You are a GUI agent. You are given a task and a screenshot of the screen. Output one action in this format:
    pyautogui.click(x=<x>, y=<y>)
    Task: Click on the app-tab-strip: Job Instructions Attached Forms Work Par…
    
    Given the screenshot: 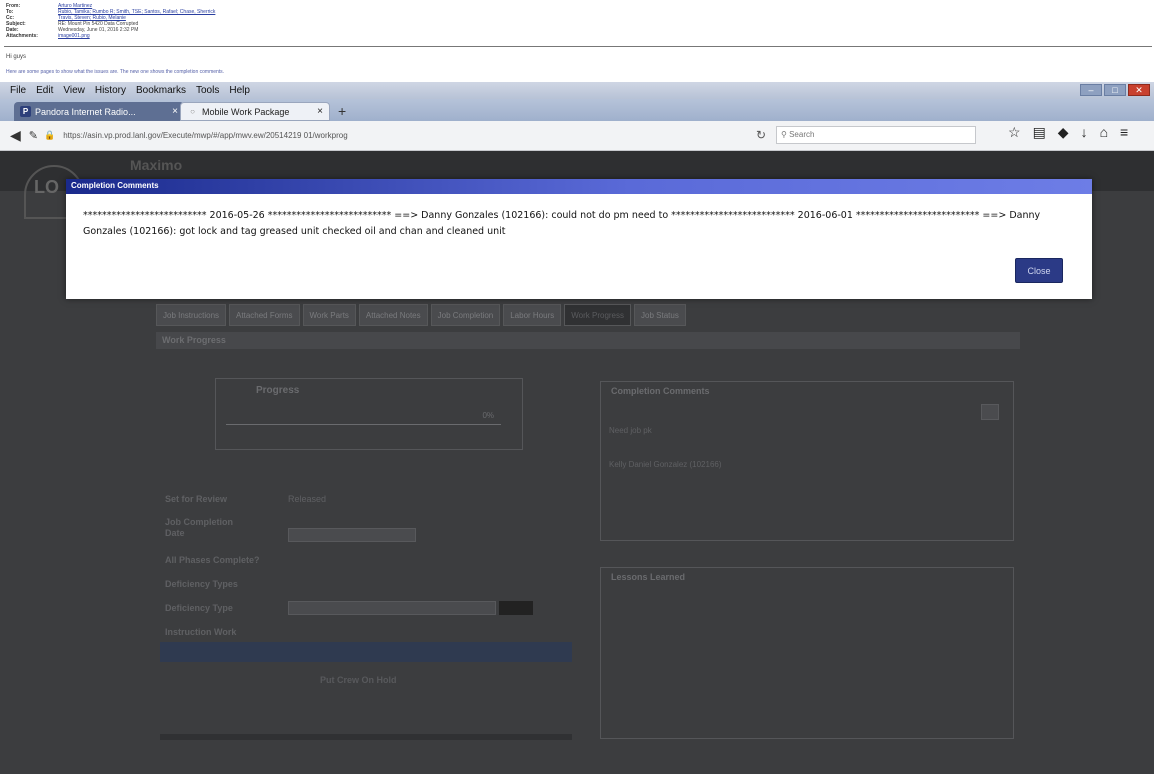 What is the action you would take?
    pyautogui.click(x=561, y=316)
    